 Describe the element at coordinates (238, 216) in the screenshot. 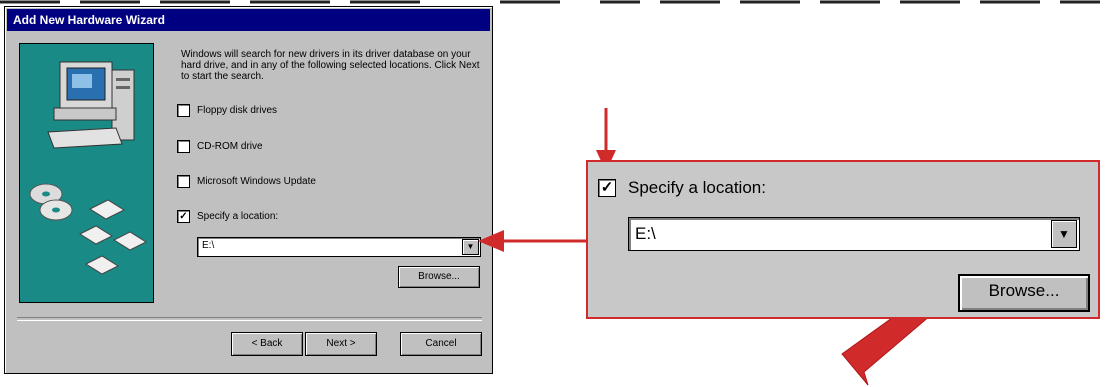

I see `specify-location-label: Specify a location:` at that location.